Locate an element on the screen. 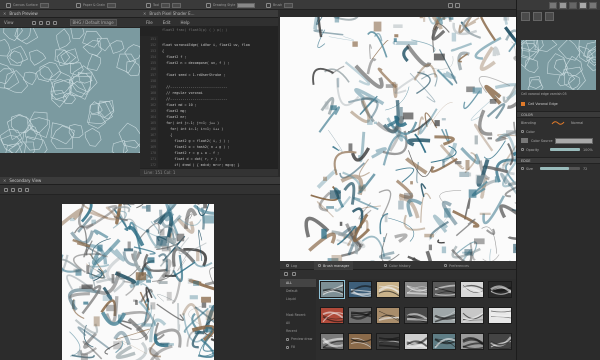 The image size is (600, 360). secondary-canvas is located at coordinates (138, 282).